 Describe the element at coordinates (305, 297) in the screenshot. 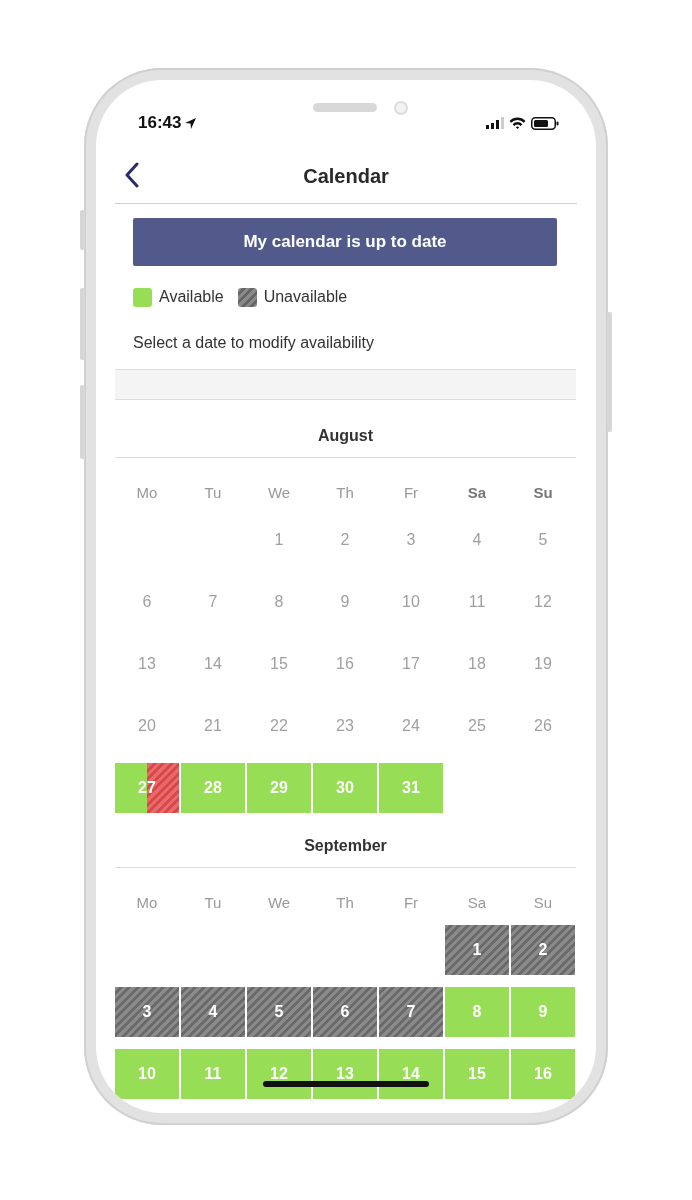

I see `legend-label: Unavailable` at that location.